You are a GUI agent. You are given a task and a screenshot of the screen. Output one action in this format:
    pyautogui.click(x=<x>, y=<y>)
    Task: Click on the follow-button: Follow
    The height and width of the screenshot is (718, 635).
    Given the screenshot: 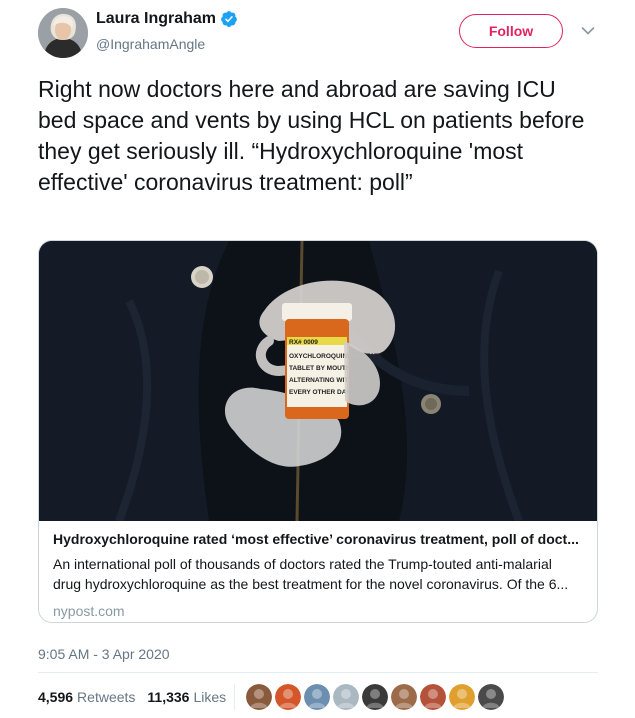 What is the action you would take?
    pyautogui.click(x=511, y=31)
    